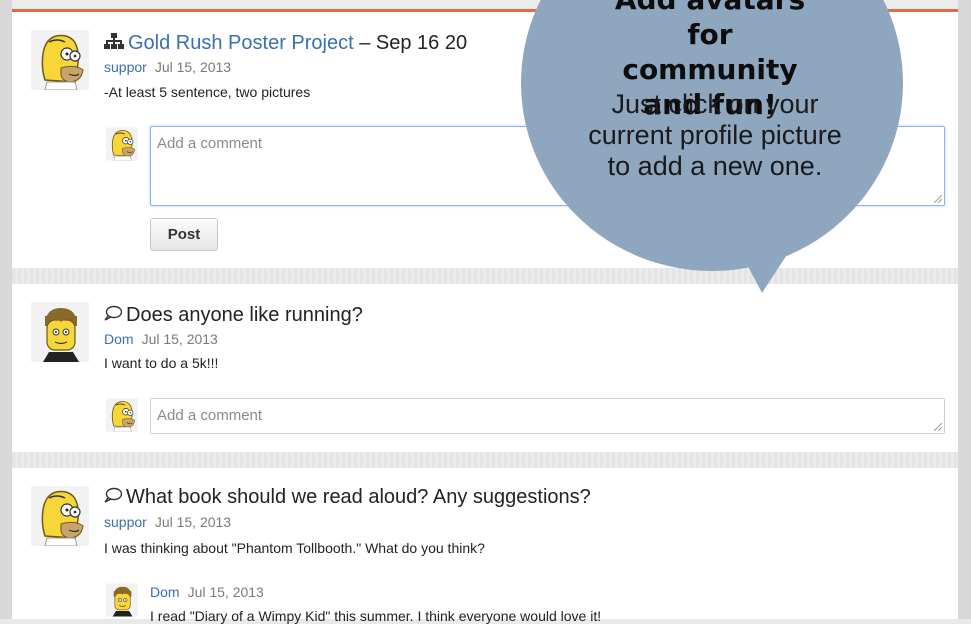 This screenshot has width=971, height=624. What do you see at coordinates (241, 43) in the screenshot?
I see `post-title-link: Gold Rush Poster Project` at bounding box center [241, 43].